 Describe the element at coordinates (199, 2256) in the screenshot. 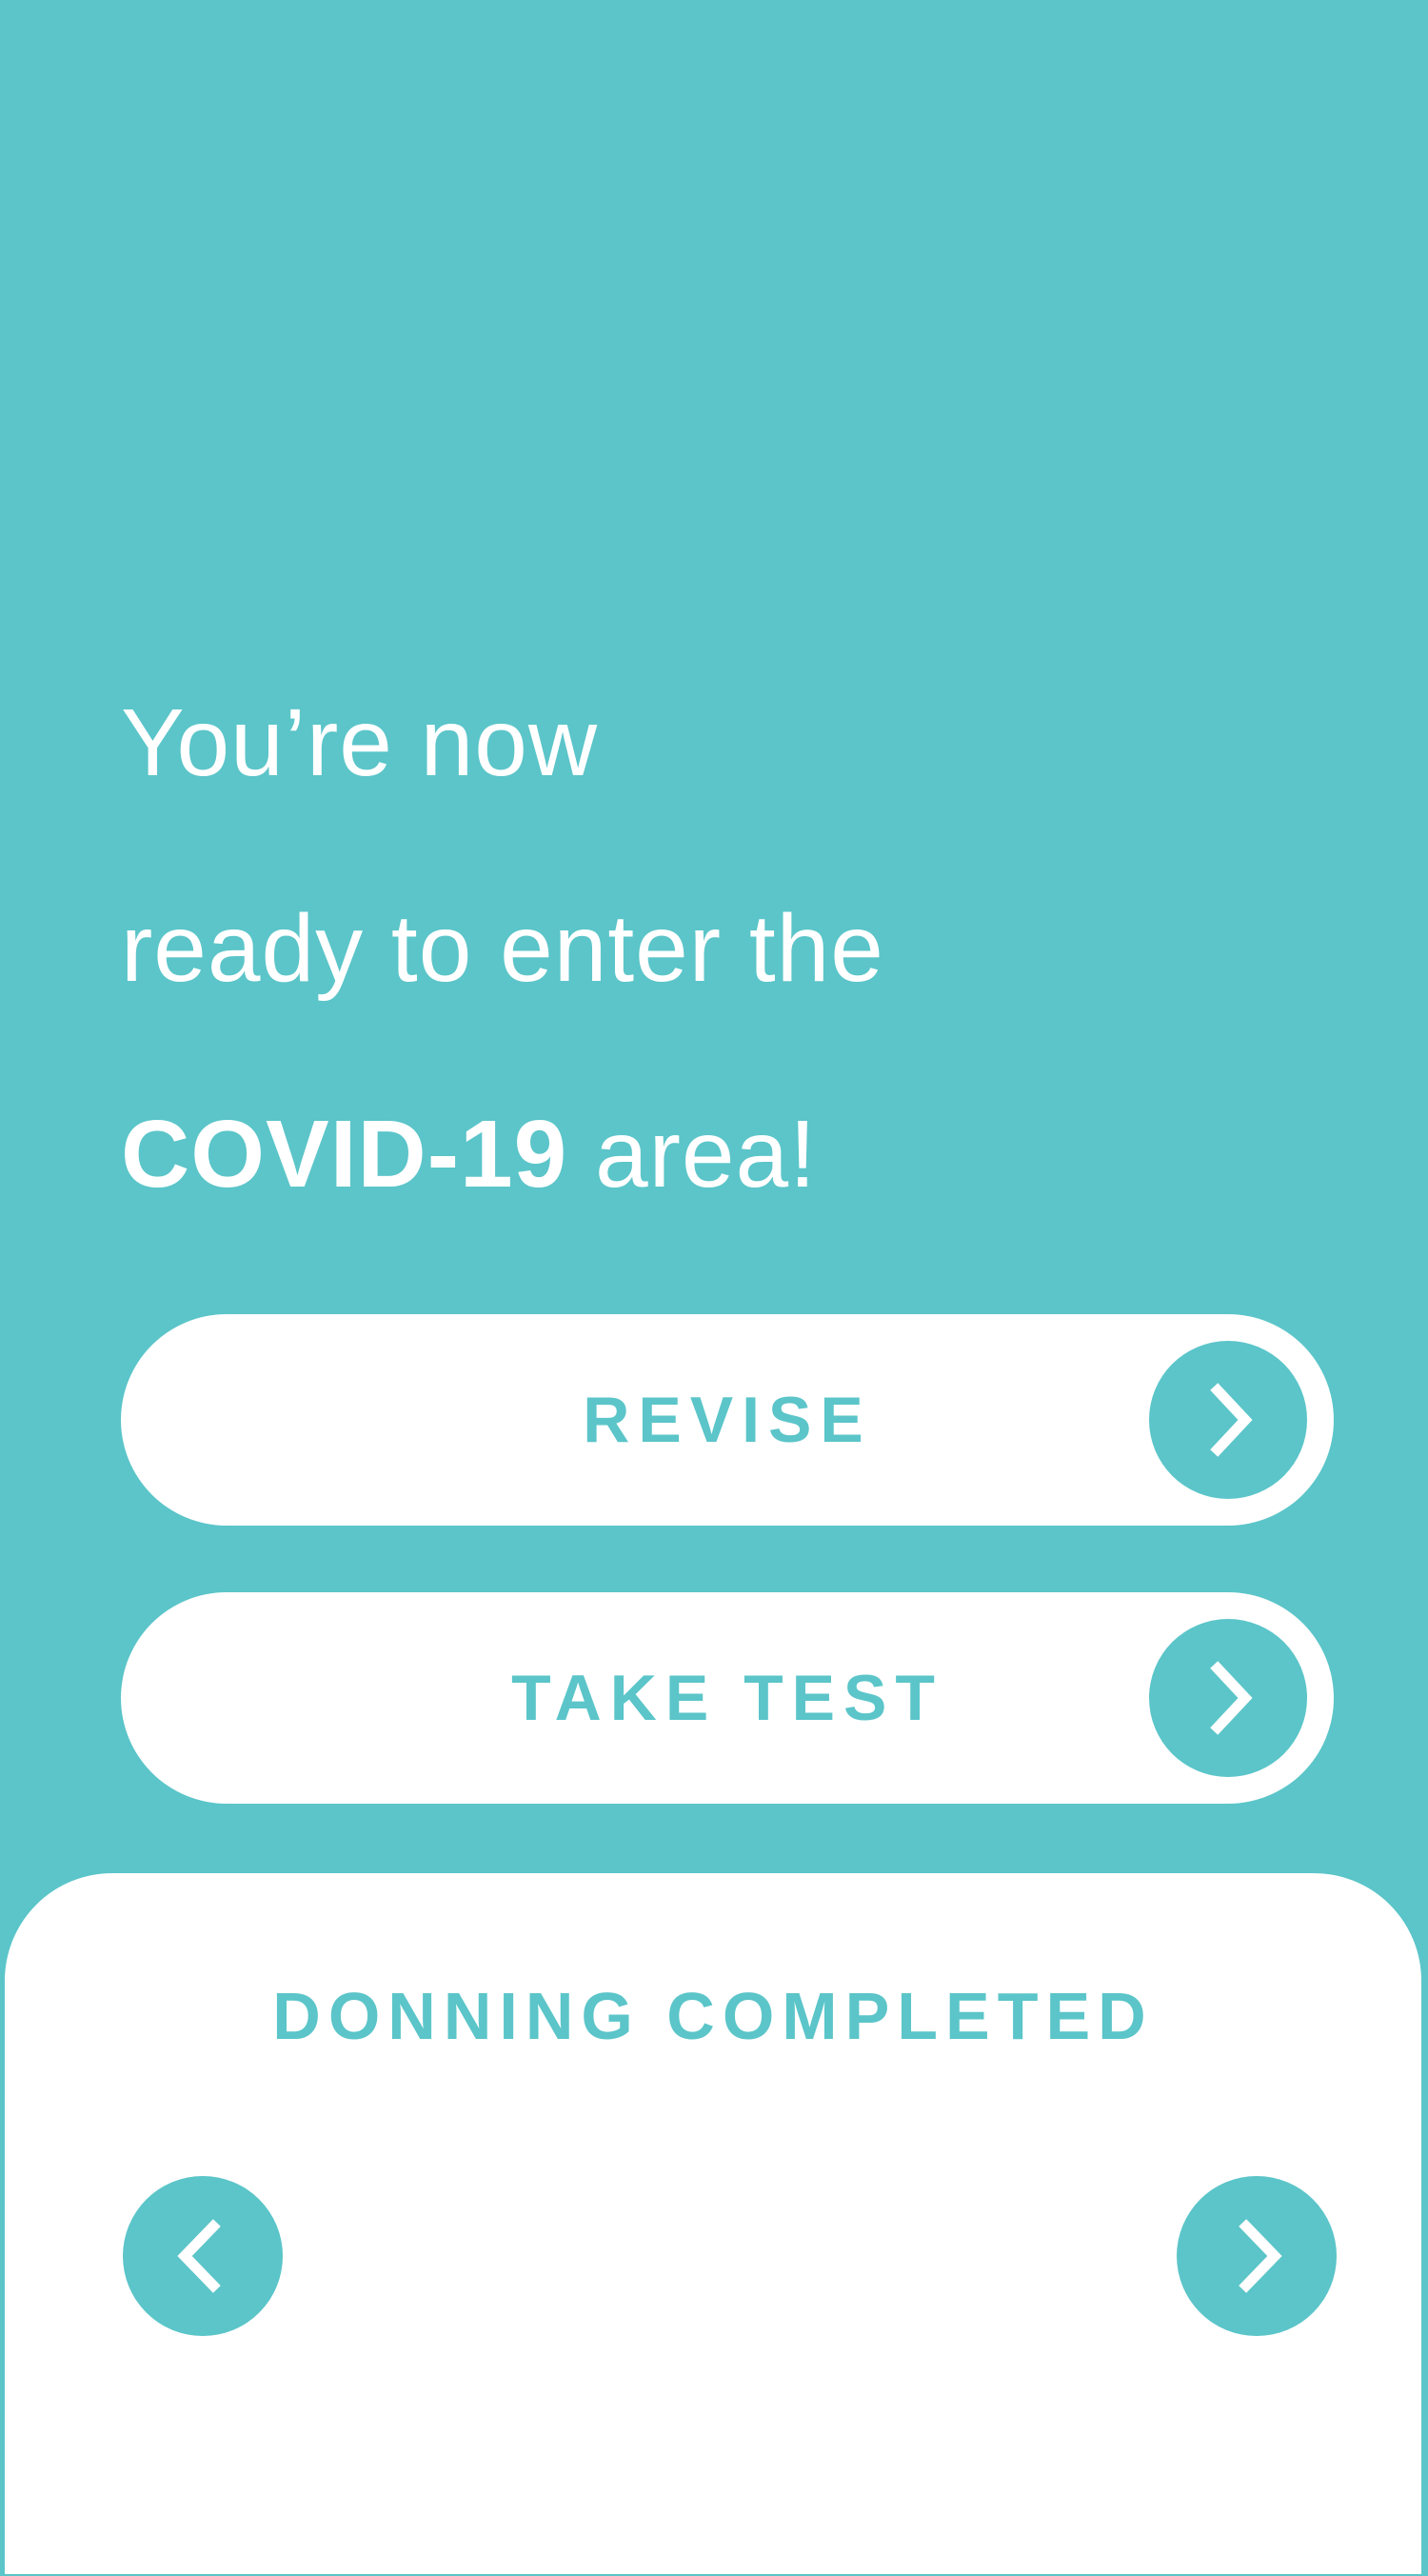

I see `chevron-left-icon` at that location.